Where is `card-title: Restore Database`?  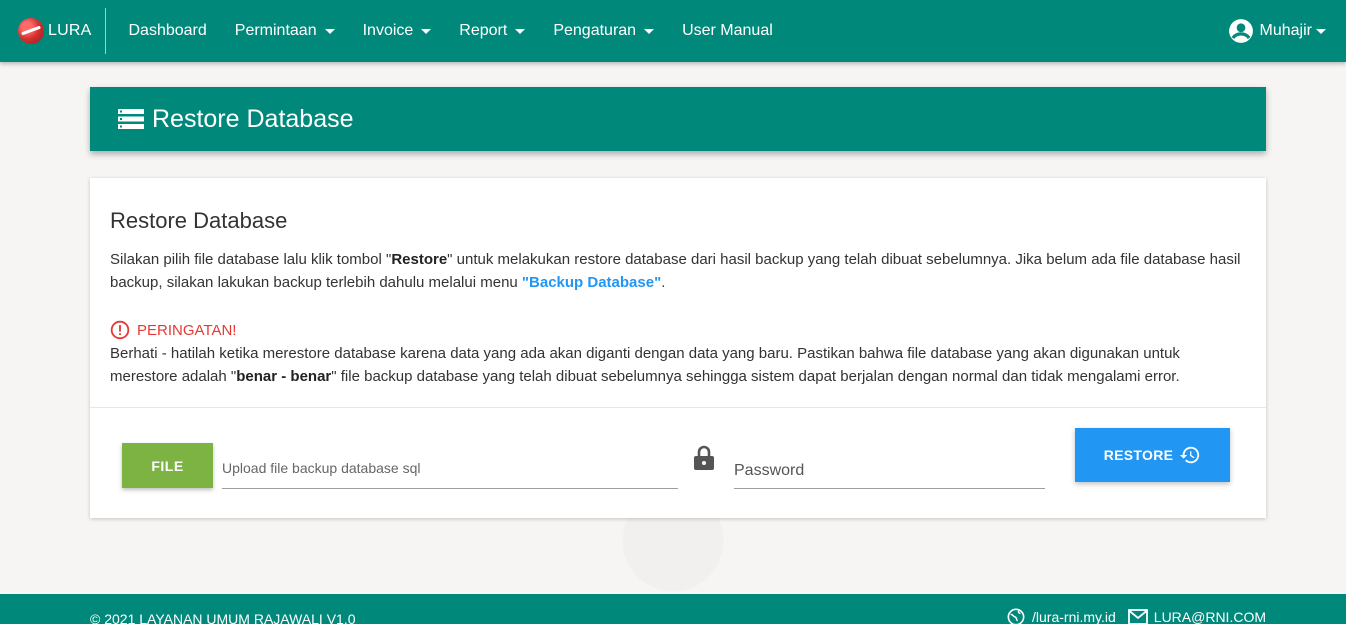 card-title: Restore Database is located at coordinates (199, 220).